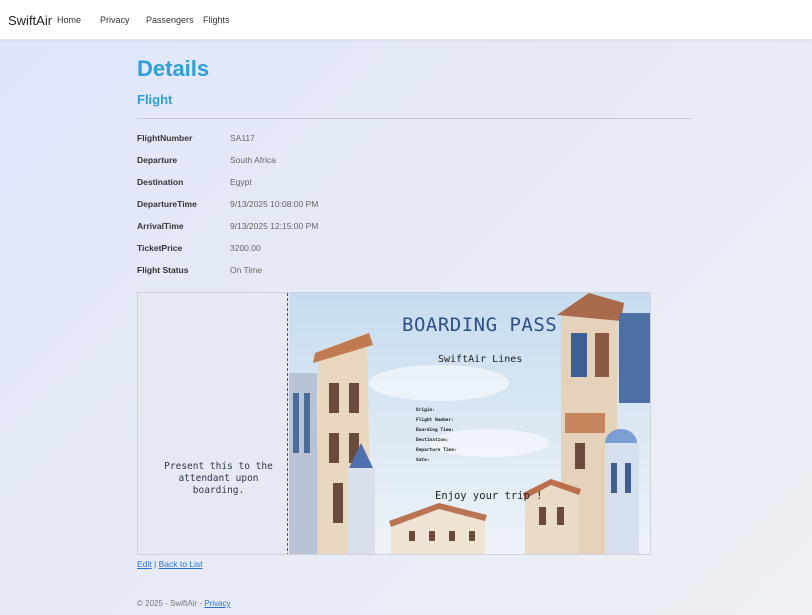 The image size is (812, 615). What do you see at coordinates (435, 420) in the screenshot?
I see `boarding-pass-field: Flight Number:` at bounding box center [435, 420].